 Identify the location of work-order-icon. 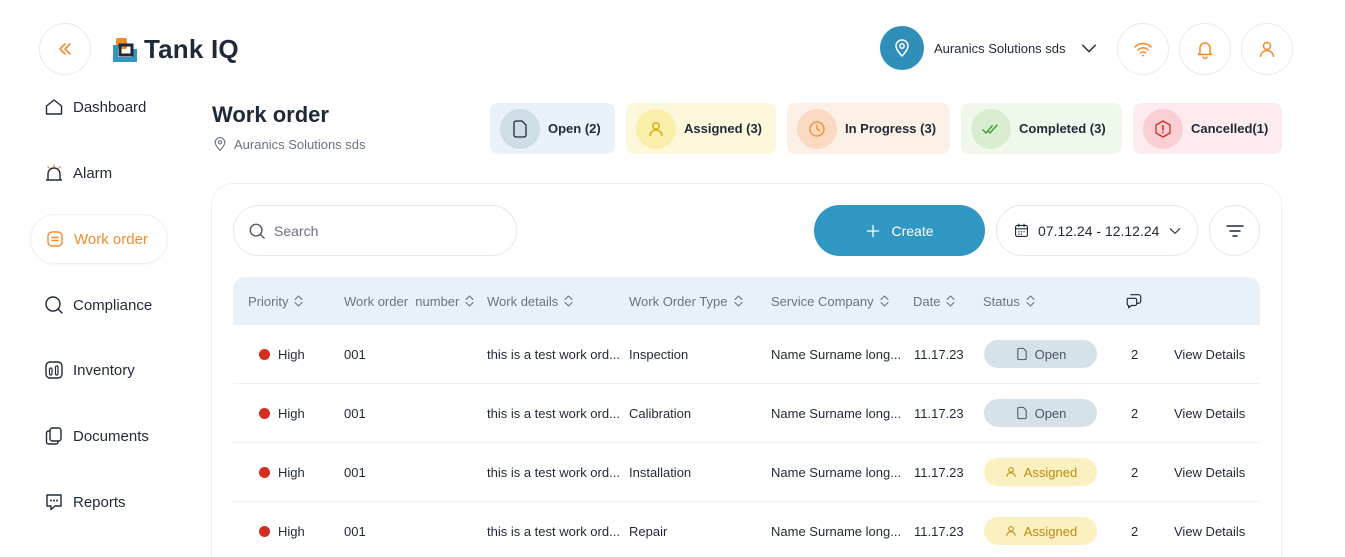
(55, 239).